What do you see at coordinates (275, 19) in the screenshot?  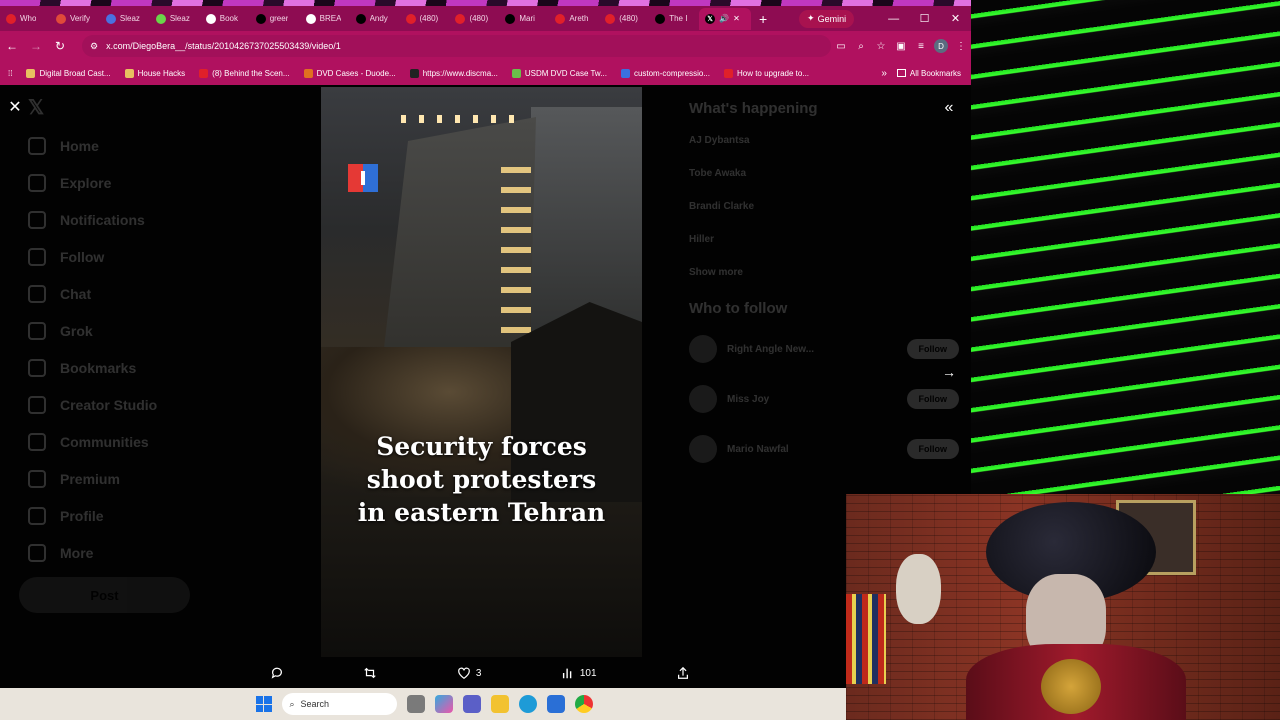 I see `tab: greer` at bounding box center [275, 19].